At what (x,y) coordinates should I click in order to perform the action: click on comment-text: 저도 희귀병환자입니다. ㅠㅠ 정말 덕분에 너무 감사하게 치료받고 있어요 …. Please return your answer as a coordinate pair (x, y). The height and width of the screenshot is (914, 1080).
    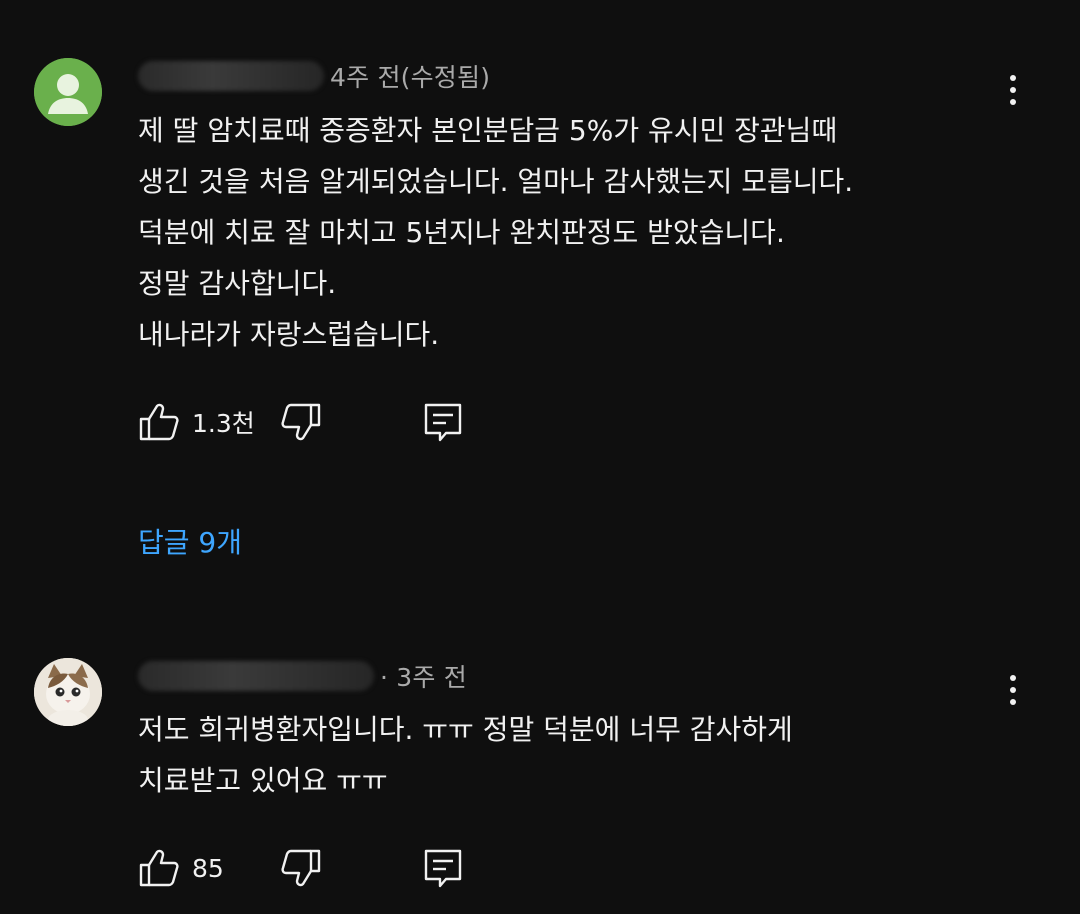
    Looking at the image, I should click on (568, 755).